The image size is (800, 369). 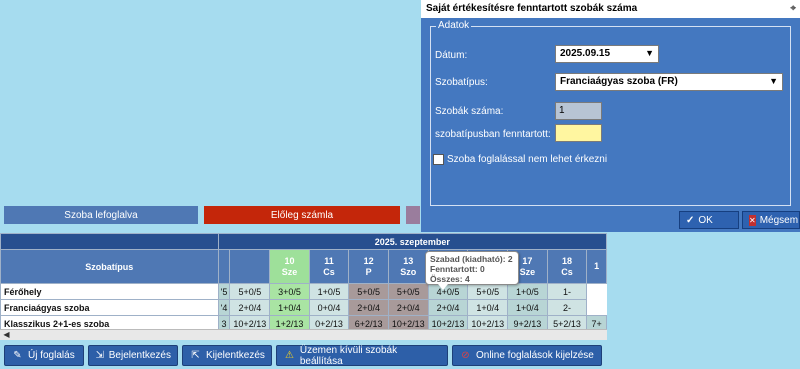 What do you see at coordinates (362, 356) in the screenshot?
I see `out-of-service-button: ⚠ Üzemen kívüli szobák beállítása` at bounding box center [362, 356].